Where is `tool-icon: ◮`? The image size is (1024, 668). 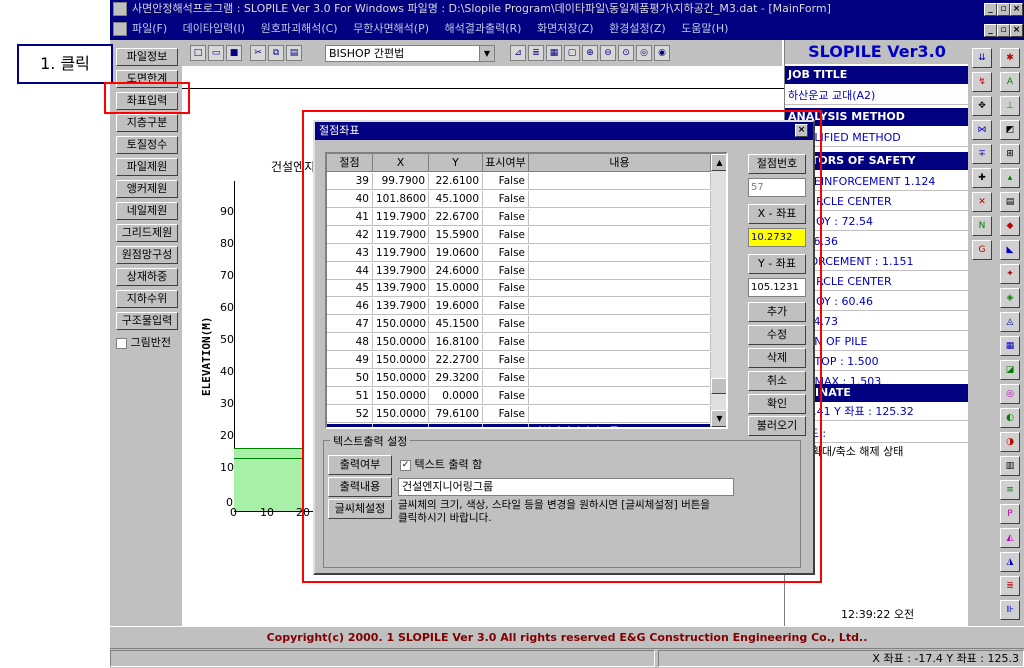 tool-icon: ◮ is located at coordinates (1010, 562).